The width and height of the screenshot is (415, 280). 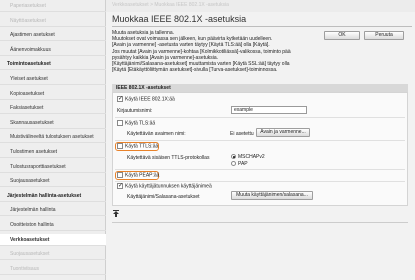 I want to click on use-peap-label: Käytä PEAP:ää, so click(x=142, y=175).